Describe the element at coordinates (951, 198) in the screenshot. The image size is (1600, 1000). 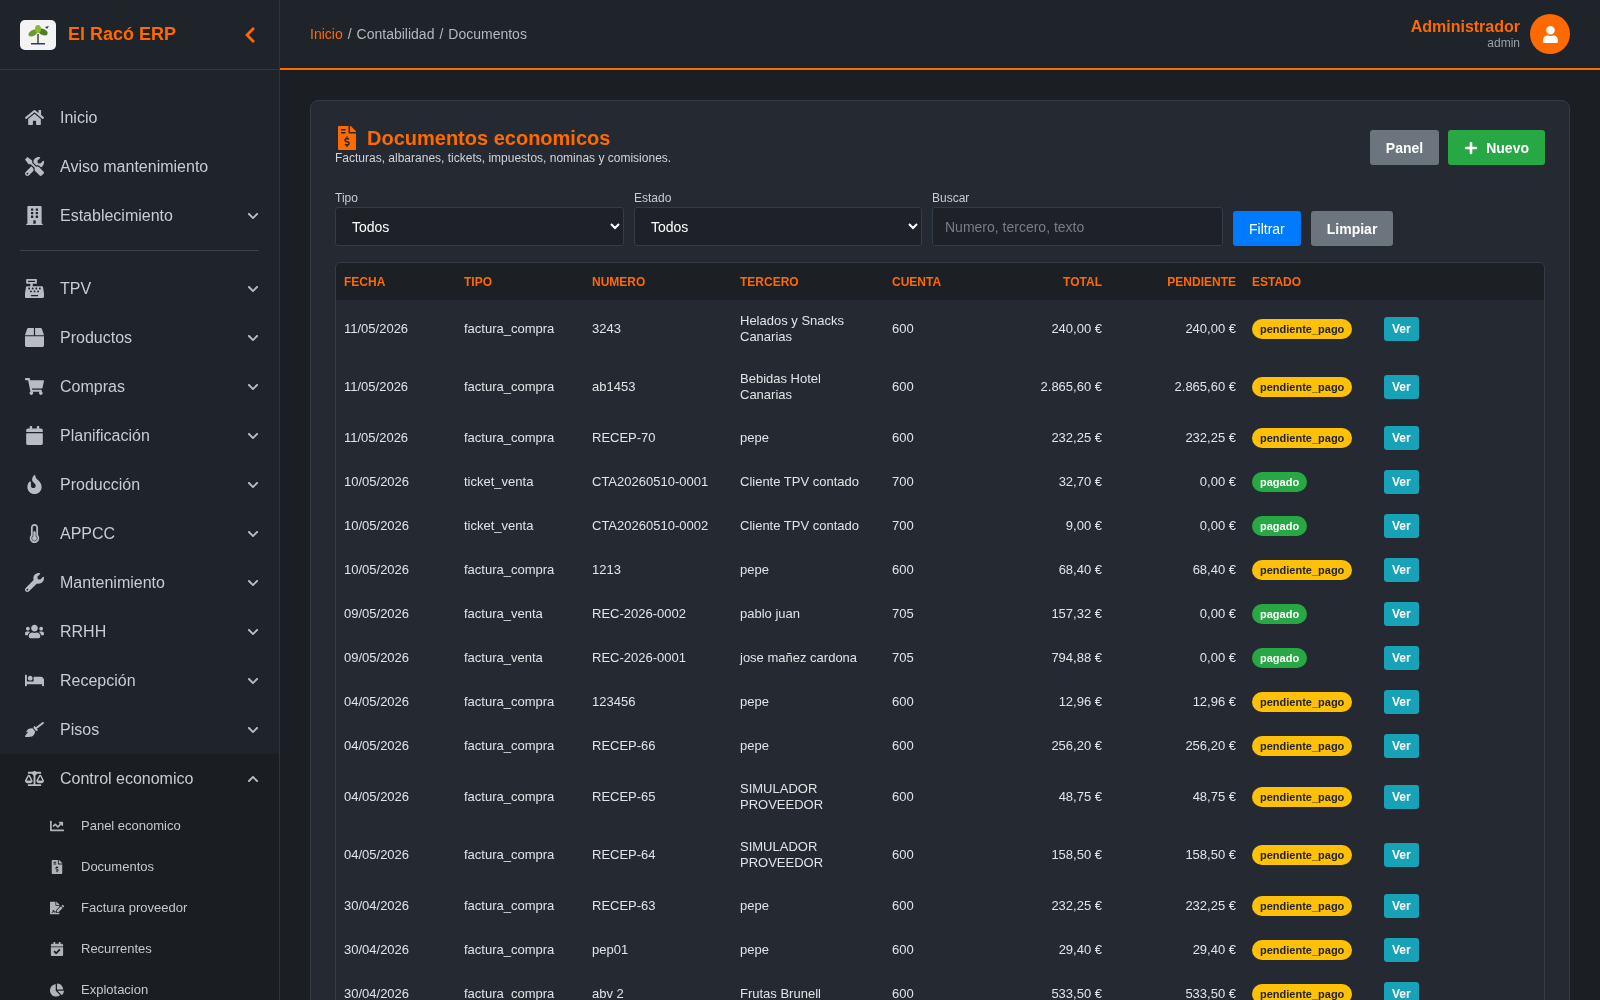
I see `field-label: Buscar` at that location.